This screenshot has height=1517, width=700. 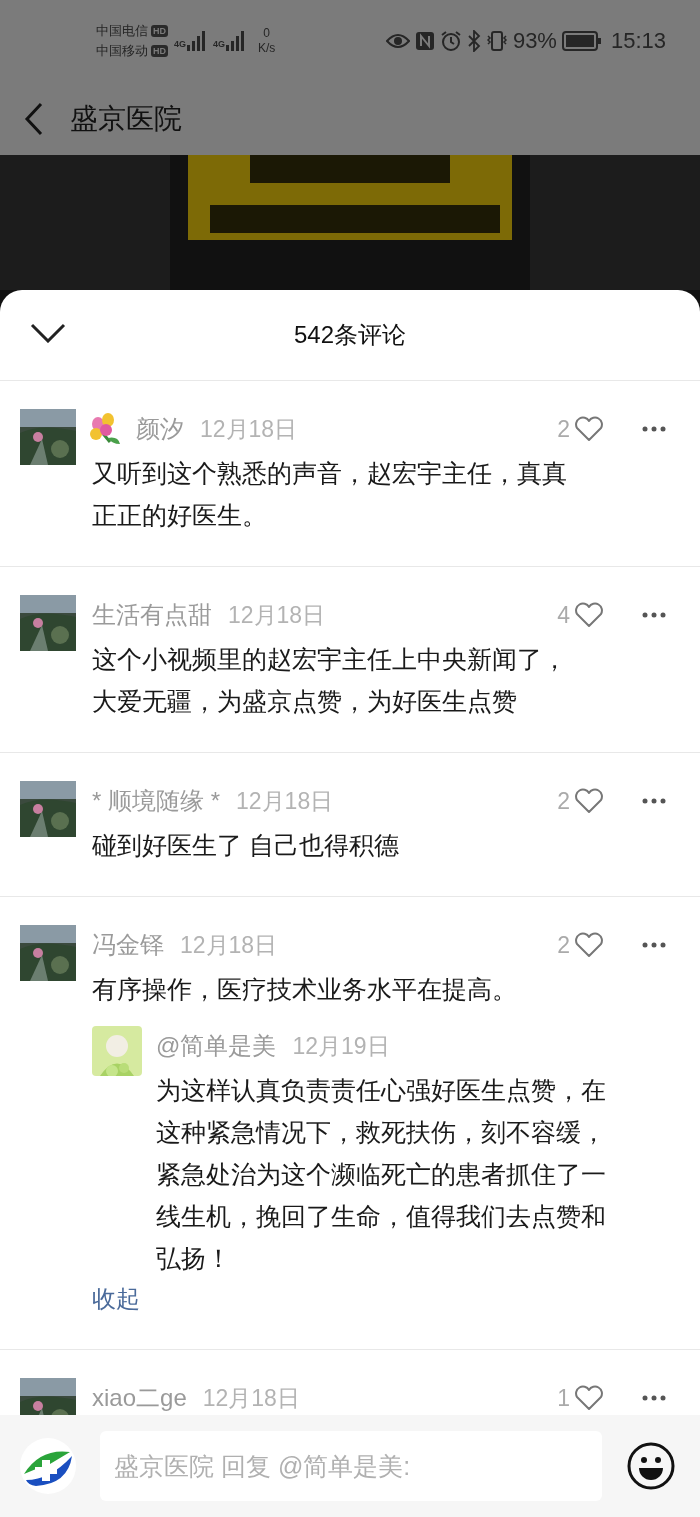 I want to click on user-name: * 顺境随缘 *, so click(x=156, y=801).